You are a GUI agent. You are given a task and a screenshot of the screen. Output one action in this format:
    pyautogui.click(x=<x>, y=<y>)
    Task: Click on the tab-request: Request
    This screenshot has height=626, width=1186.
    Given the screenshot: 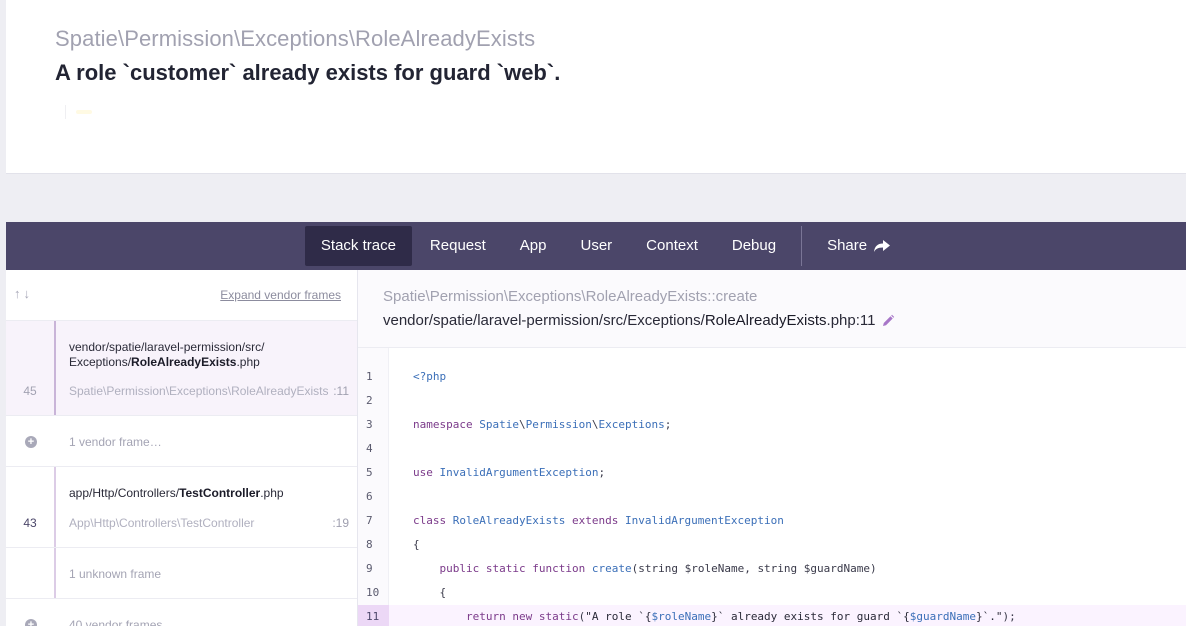 What is the action you would take?
    pyautogui.click(x=458, y=246)
    